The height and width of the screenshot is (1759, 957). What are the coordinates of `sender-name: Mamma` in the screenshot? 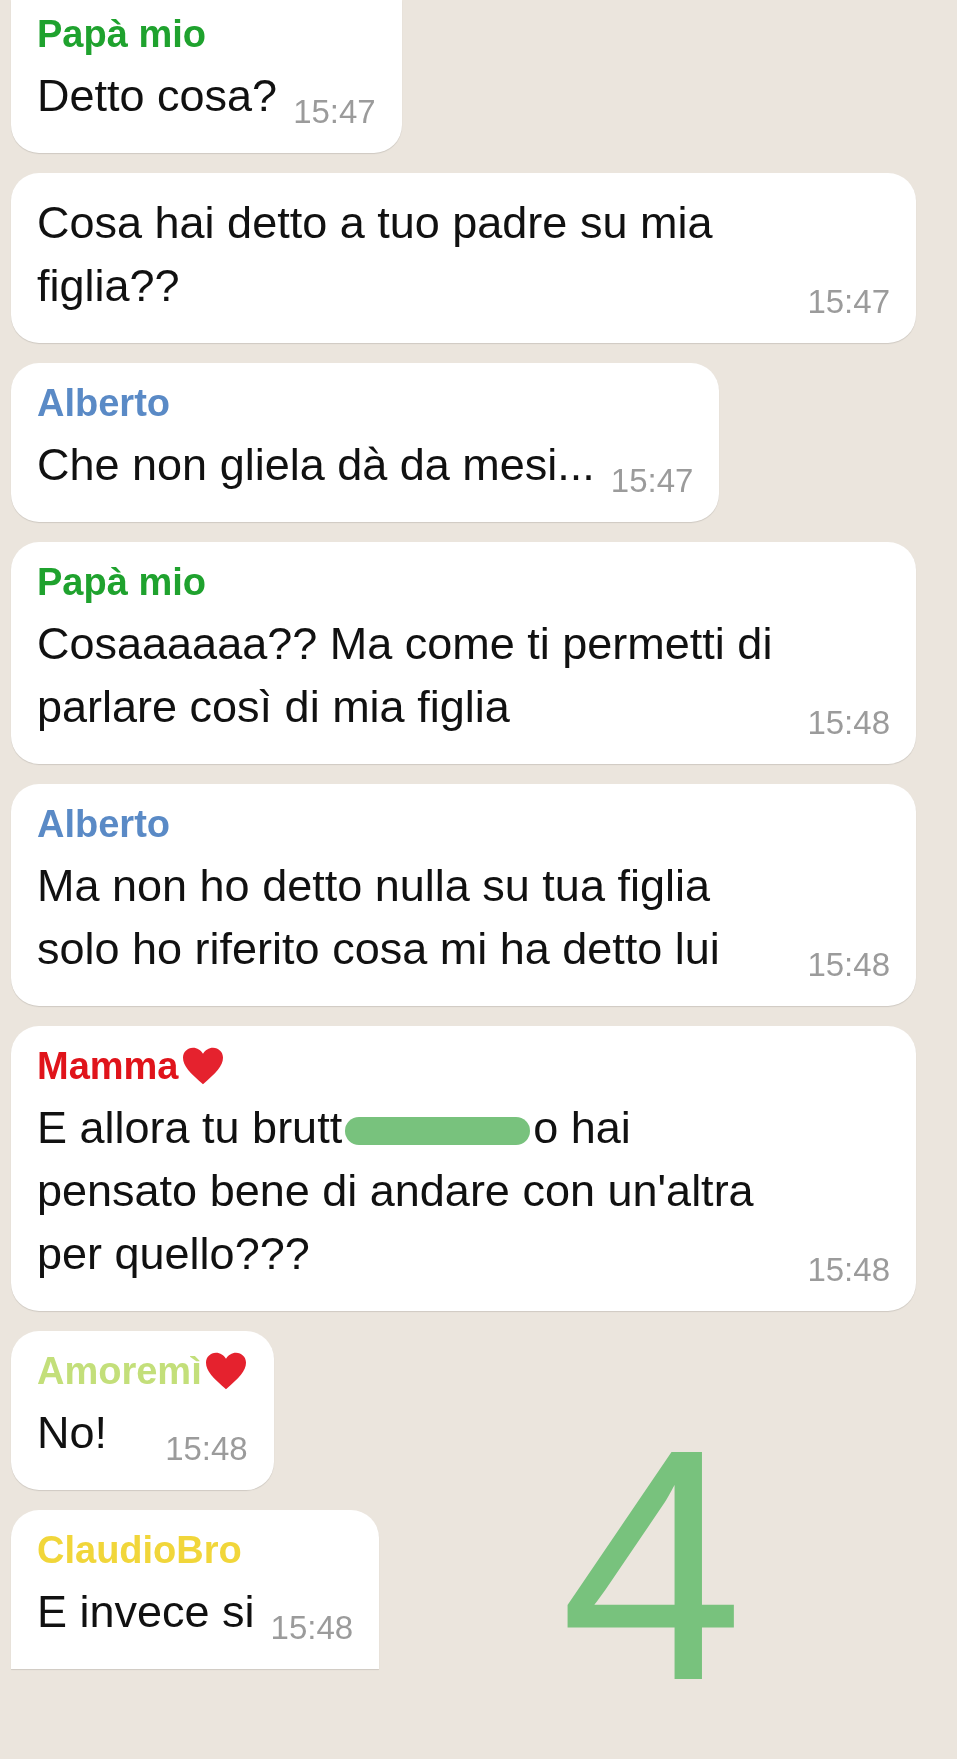 It's located at (108, 1066).